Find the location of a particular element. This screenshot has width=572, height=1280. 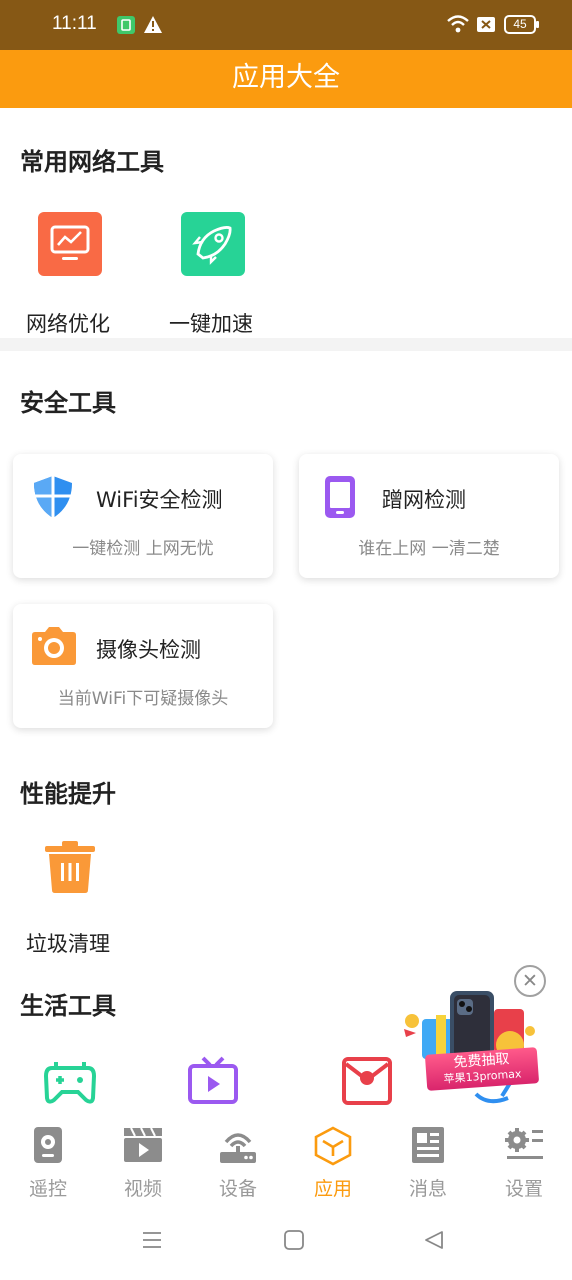

card-wifi-security: WiFi安全检测 一键检测 上网无忧 is located at coordinates (143, 516).